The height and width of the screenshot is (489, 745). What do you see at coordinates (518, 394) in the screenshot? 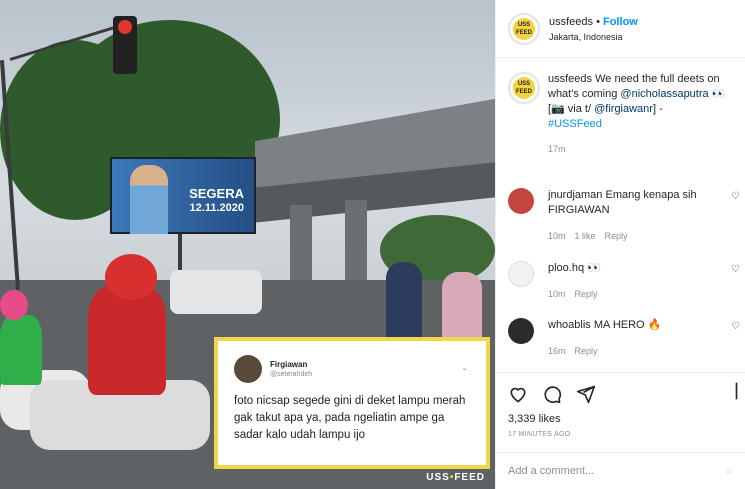
I see `heart-icon` at bounding box center [518, 394].